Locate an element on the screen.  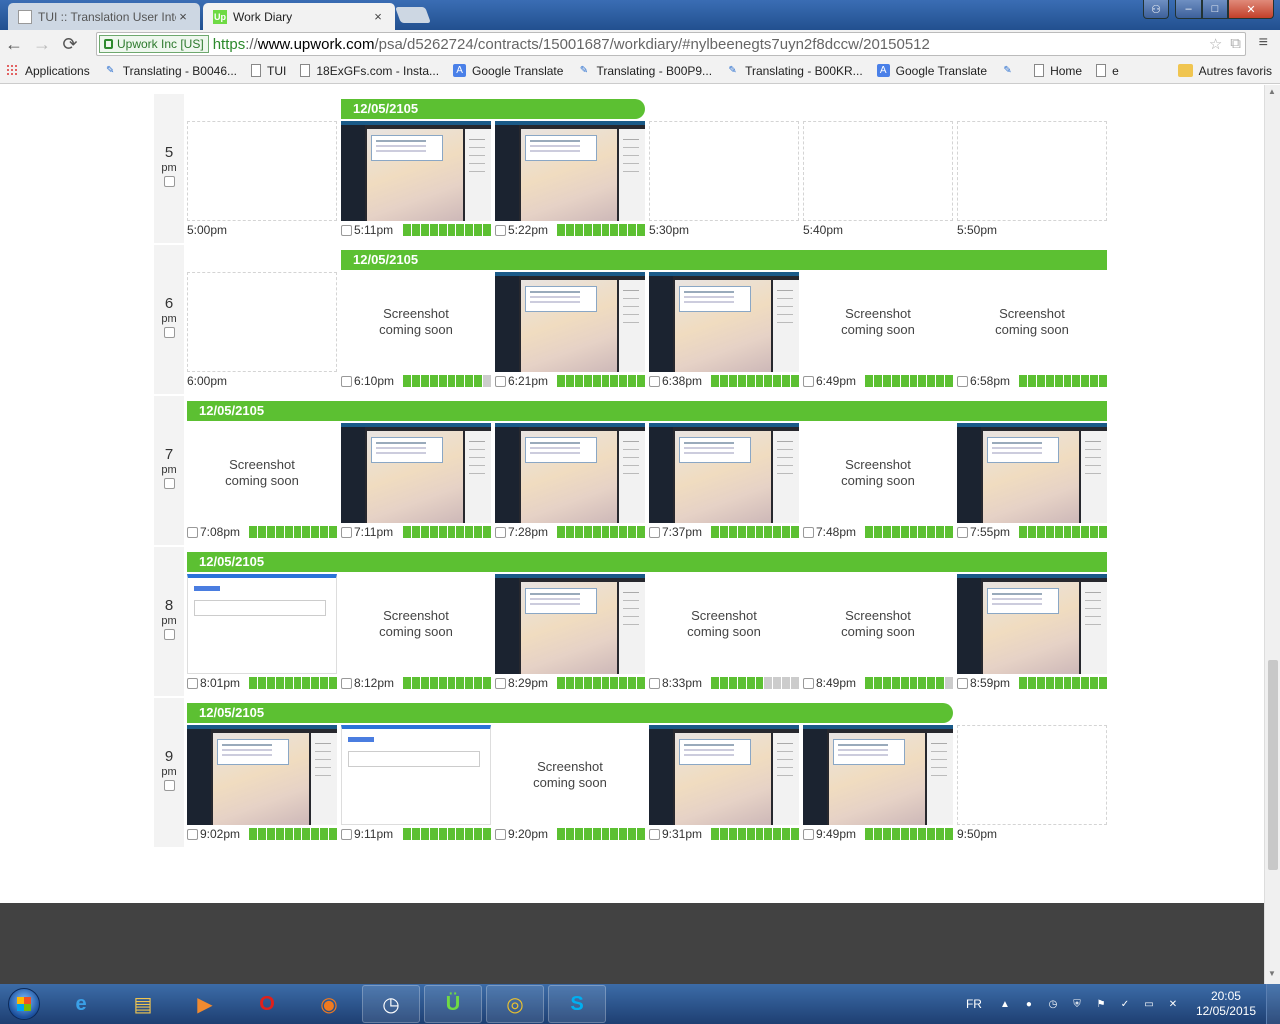
scroll-up-icon: ▲ is located at coordinates (1272, 91).